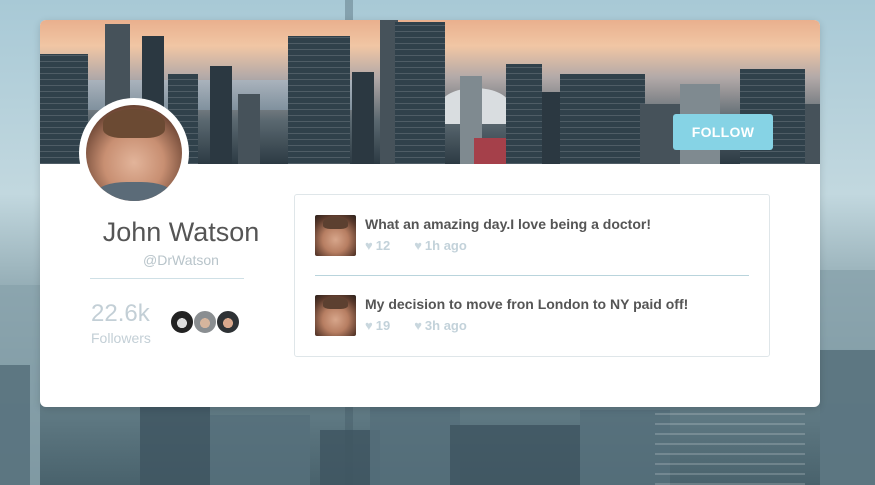  What do you see at coordinates (440, 245) in the screenshot?
I see `post-time: ♥ 1h ago` at bounding box center [440, 245].